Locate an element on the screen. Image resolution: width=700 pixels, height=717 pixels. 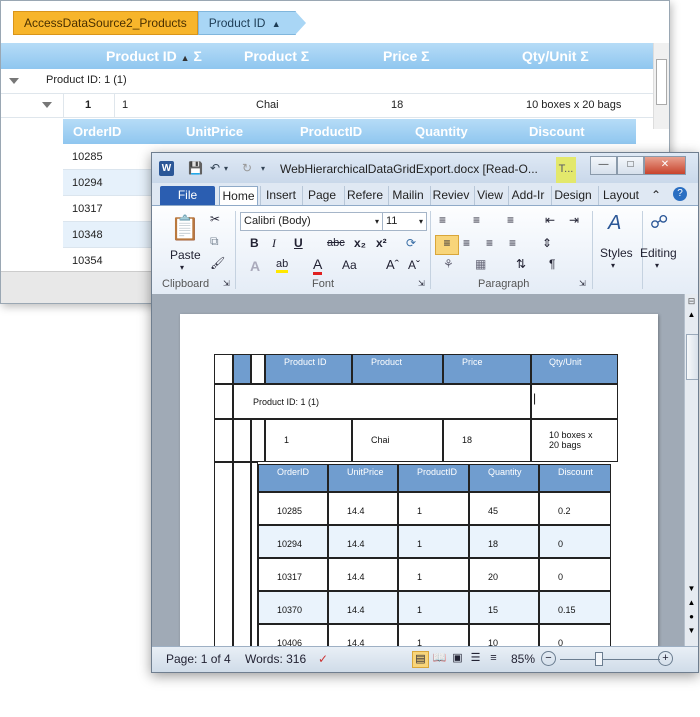
grid-scrollbar is located at coordinates (661, 86).